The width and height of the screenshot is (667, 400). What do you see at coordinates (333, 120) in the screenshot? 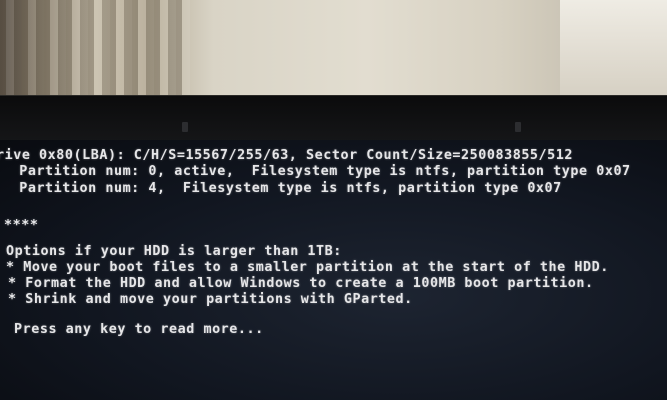
I see `monitor-bezel` at bounding box center [333, 120].